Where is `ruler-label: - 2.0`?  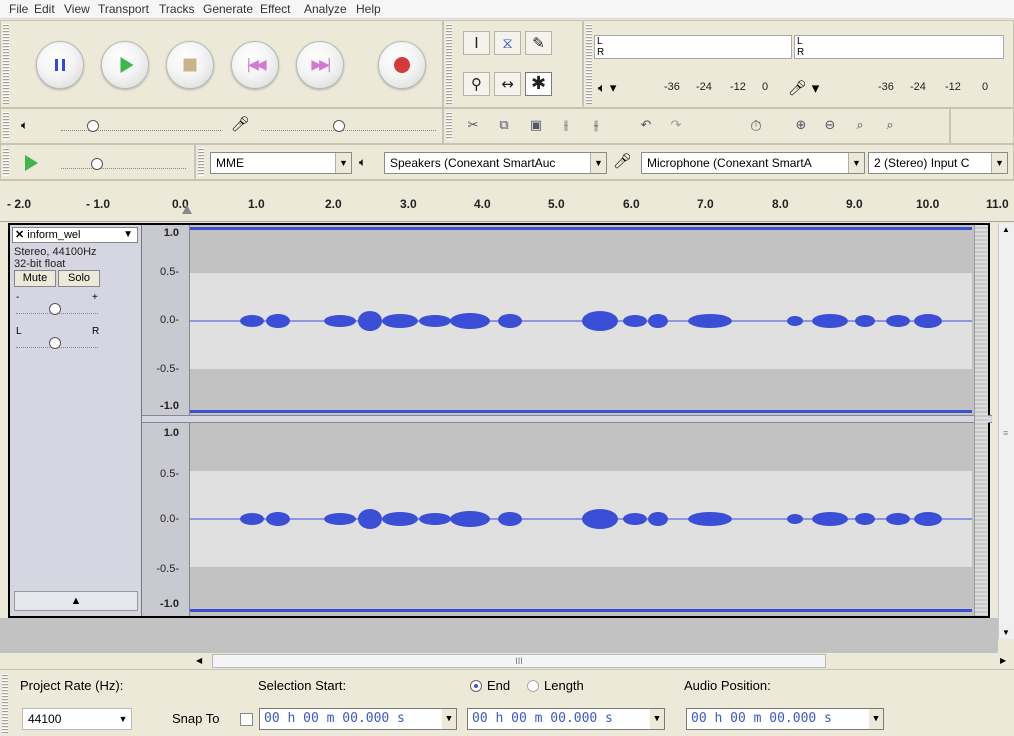
ruler-label: - 2.0 is located at coordinates (19, 204).